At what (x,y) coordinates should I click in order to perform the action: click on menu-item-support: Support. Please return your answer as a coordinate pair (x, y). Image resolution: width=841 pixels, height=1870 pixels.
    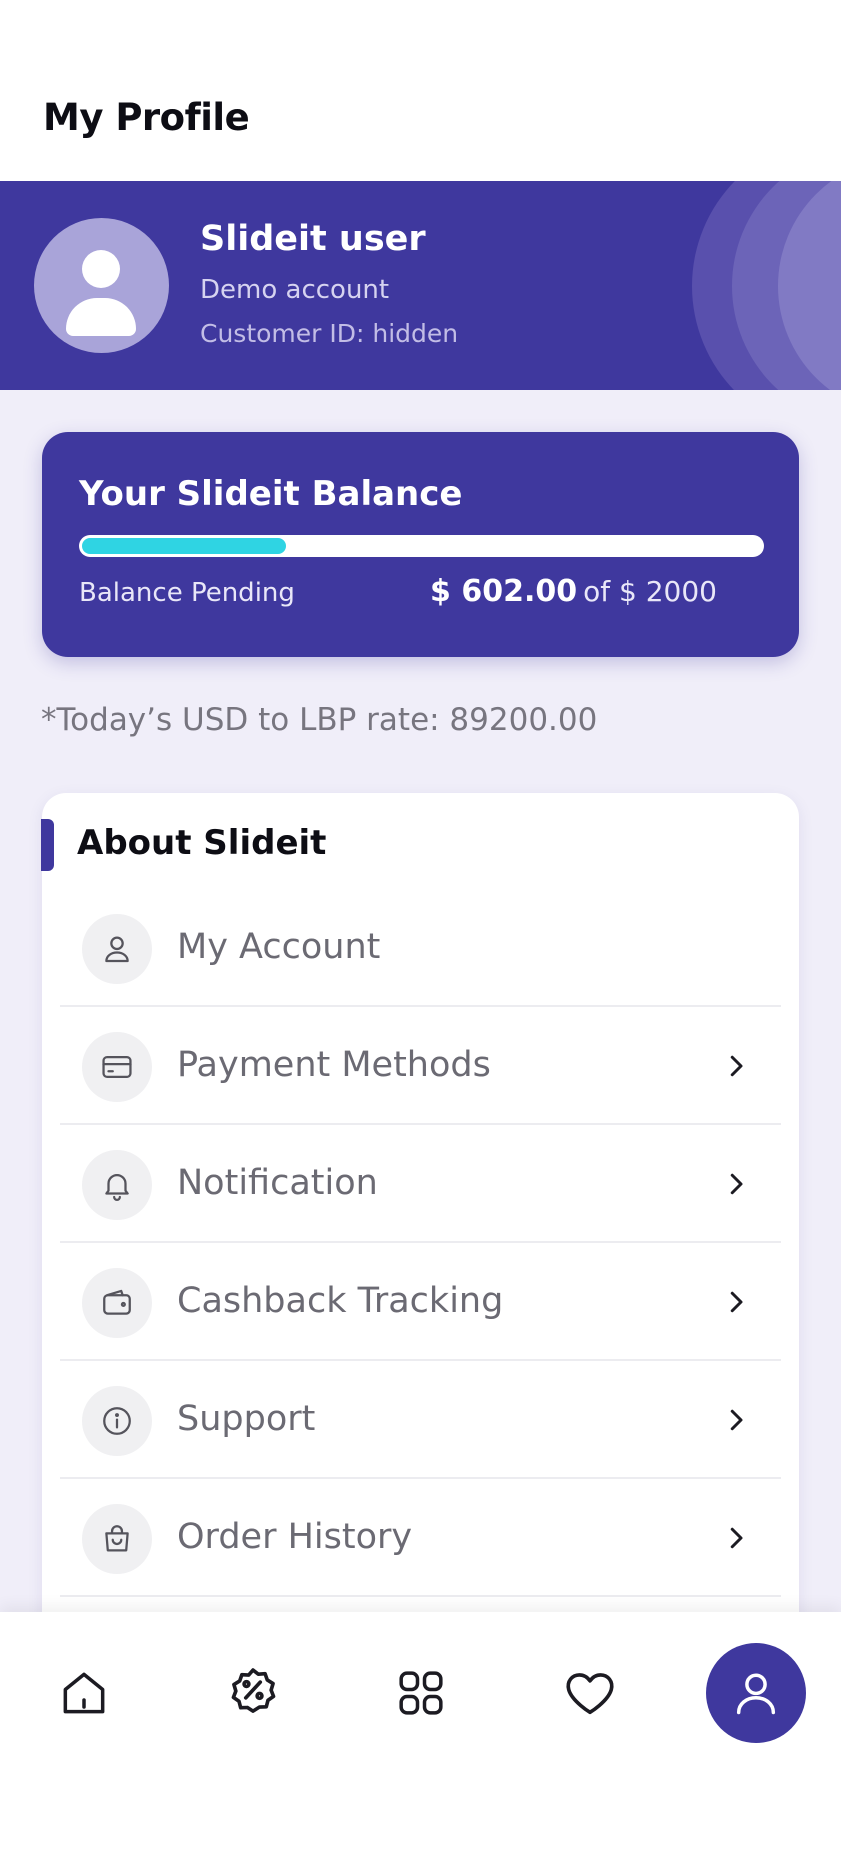
    Looking at the image, I should click on (420, 1420).